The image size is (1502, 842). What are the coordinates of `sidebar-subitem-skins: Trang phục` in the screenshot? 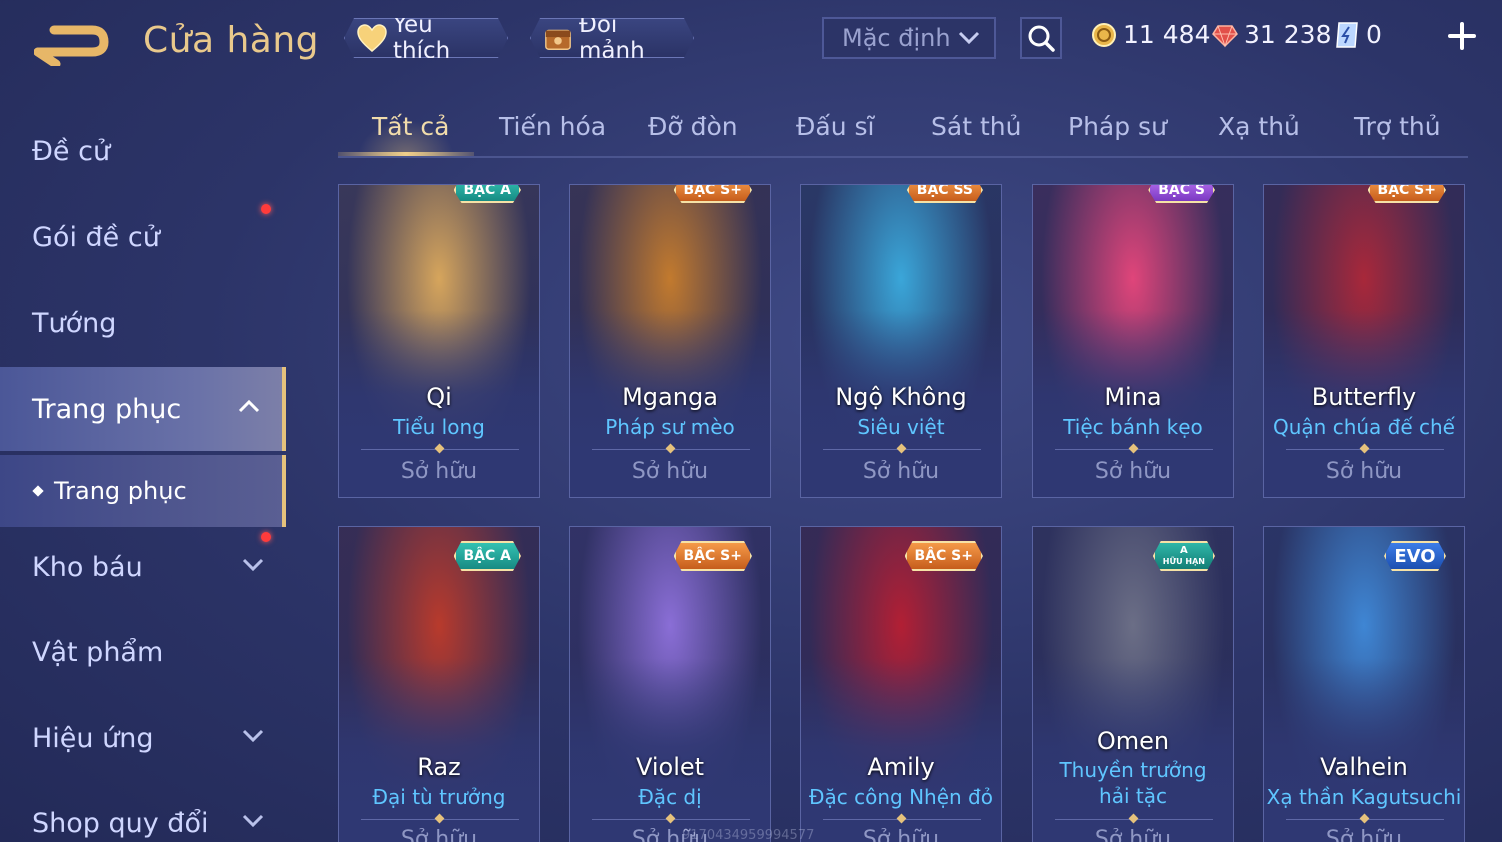 It's located at (143, 491).